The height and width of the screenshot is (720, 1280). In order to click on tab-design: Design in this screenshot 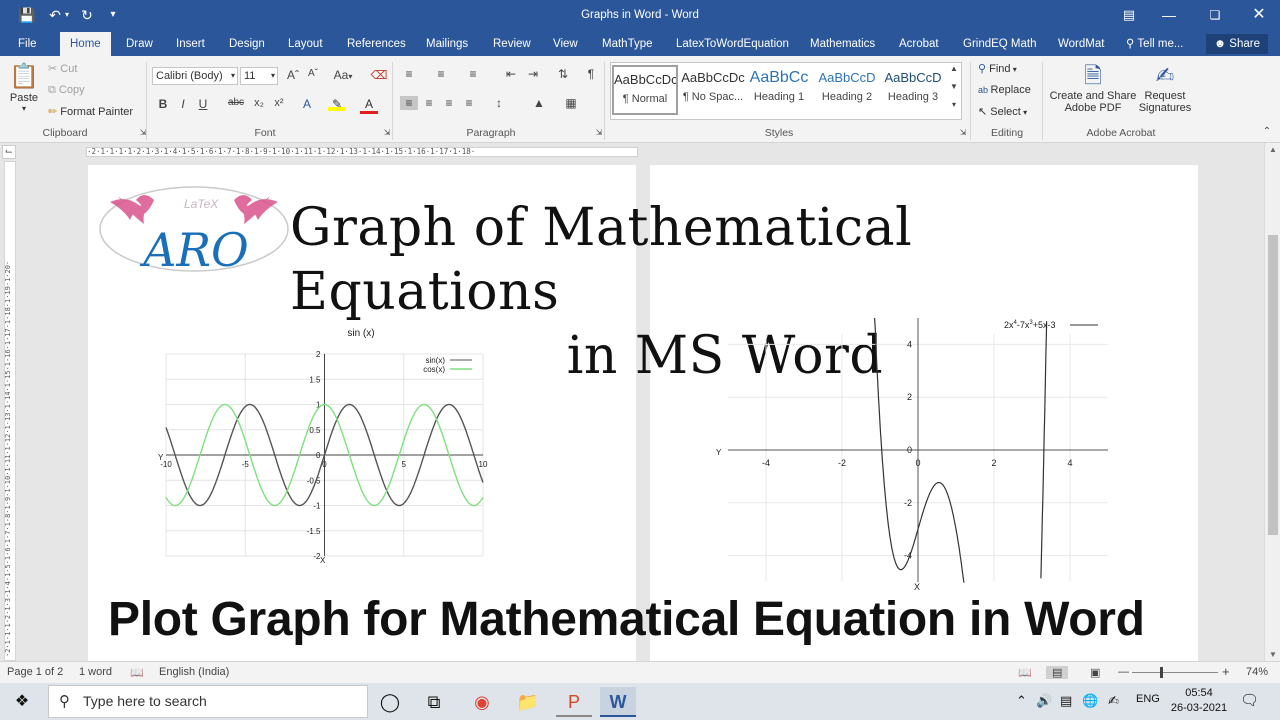, I will do `click(247, 44)`.